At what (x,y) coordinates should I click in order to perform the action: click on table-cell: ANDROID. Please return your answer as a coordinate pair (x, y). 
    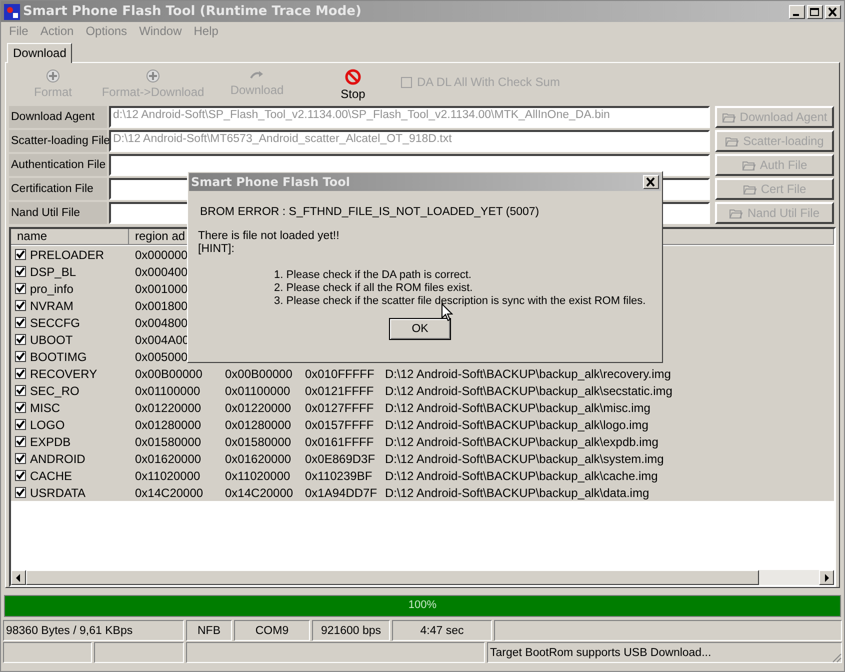
    Looking at the image, I should click on (58, 459).